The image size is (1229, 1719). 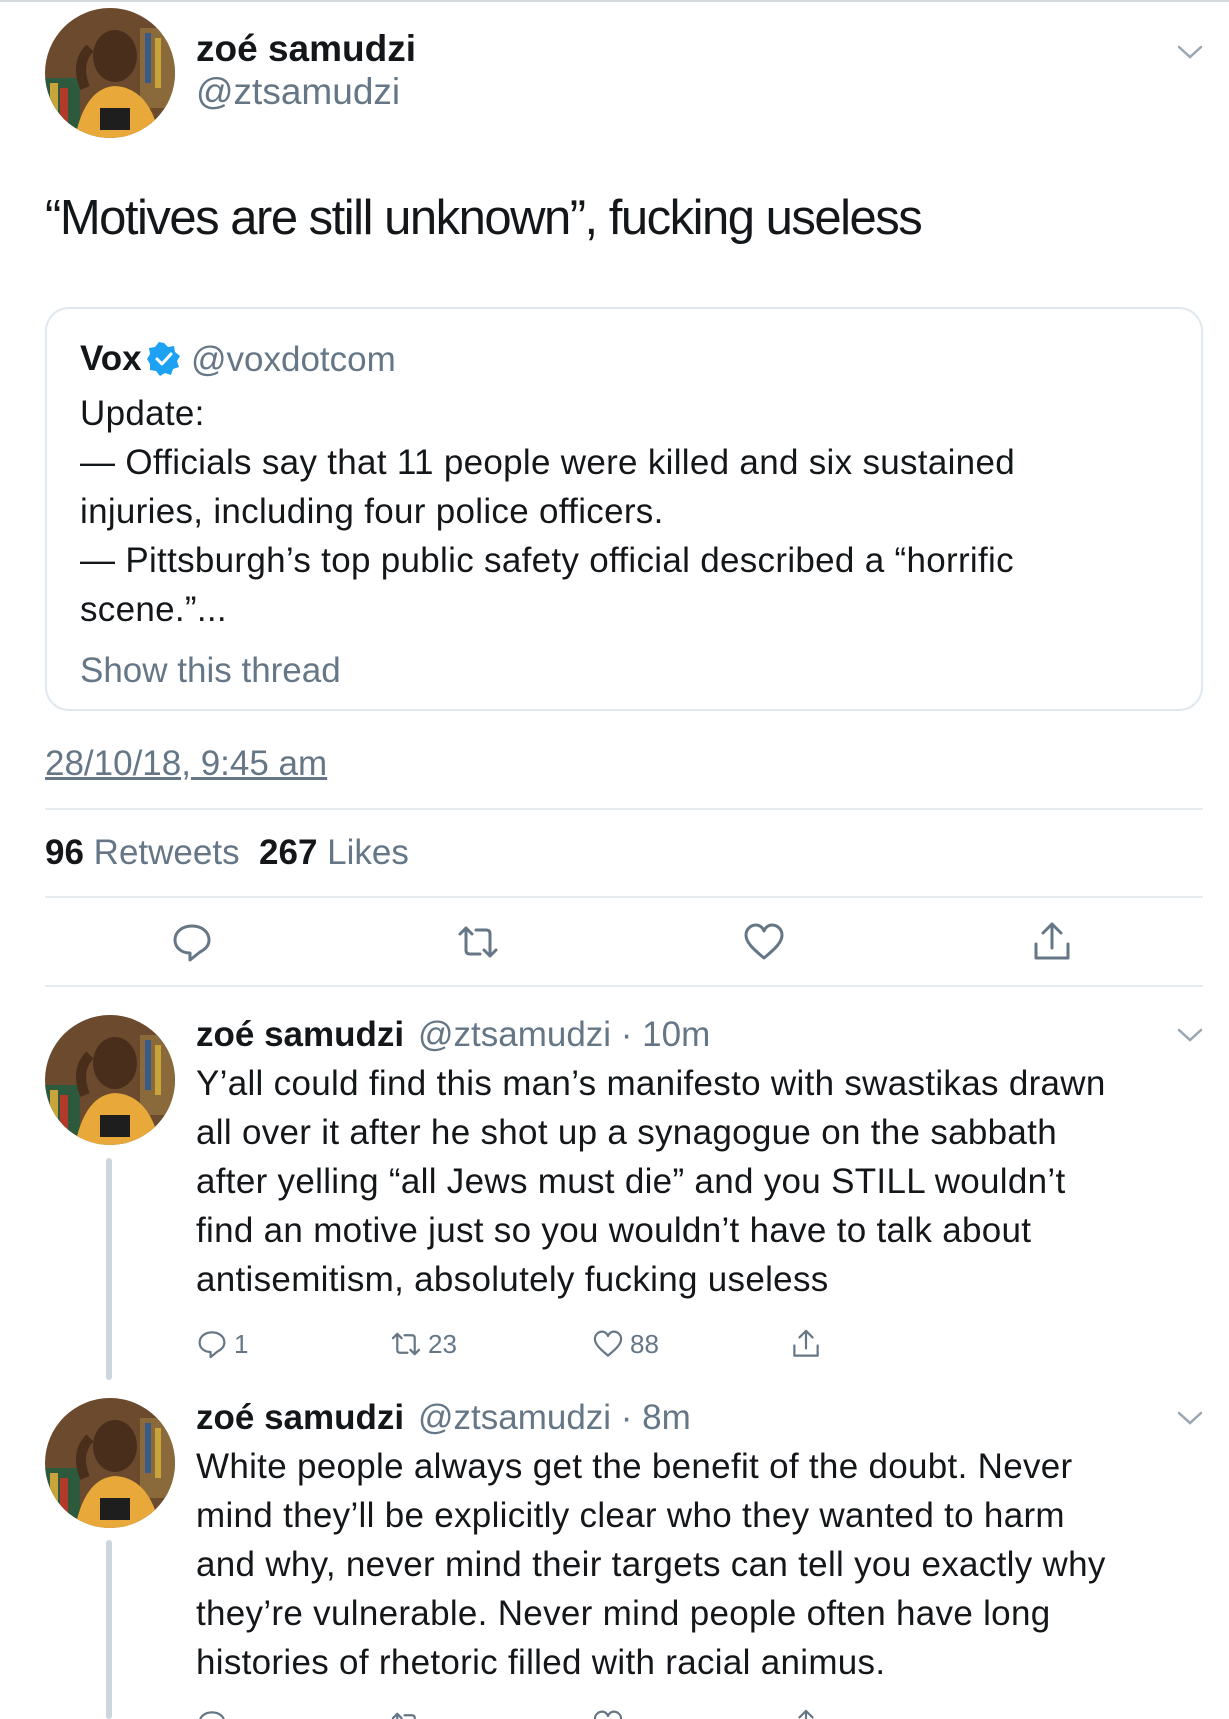 What do you see at coordinates (110, 73) in the screenshot?
I see `author-avatar` at bounding box center [110, 73].